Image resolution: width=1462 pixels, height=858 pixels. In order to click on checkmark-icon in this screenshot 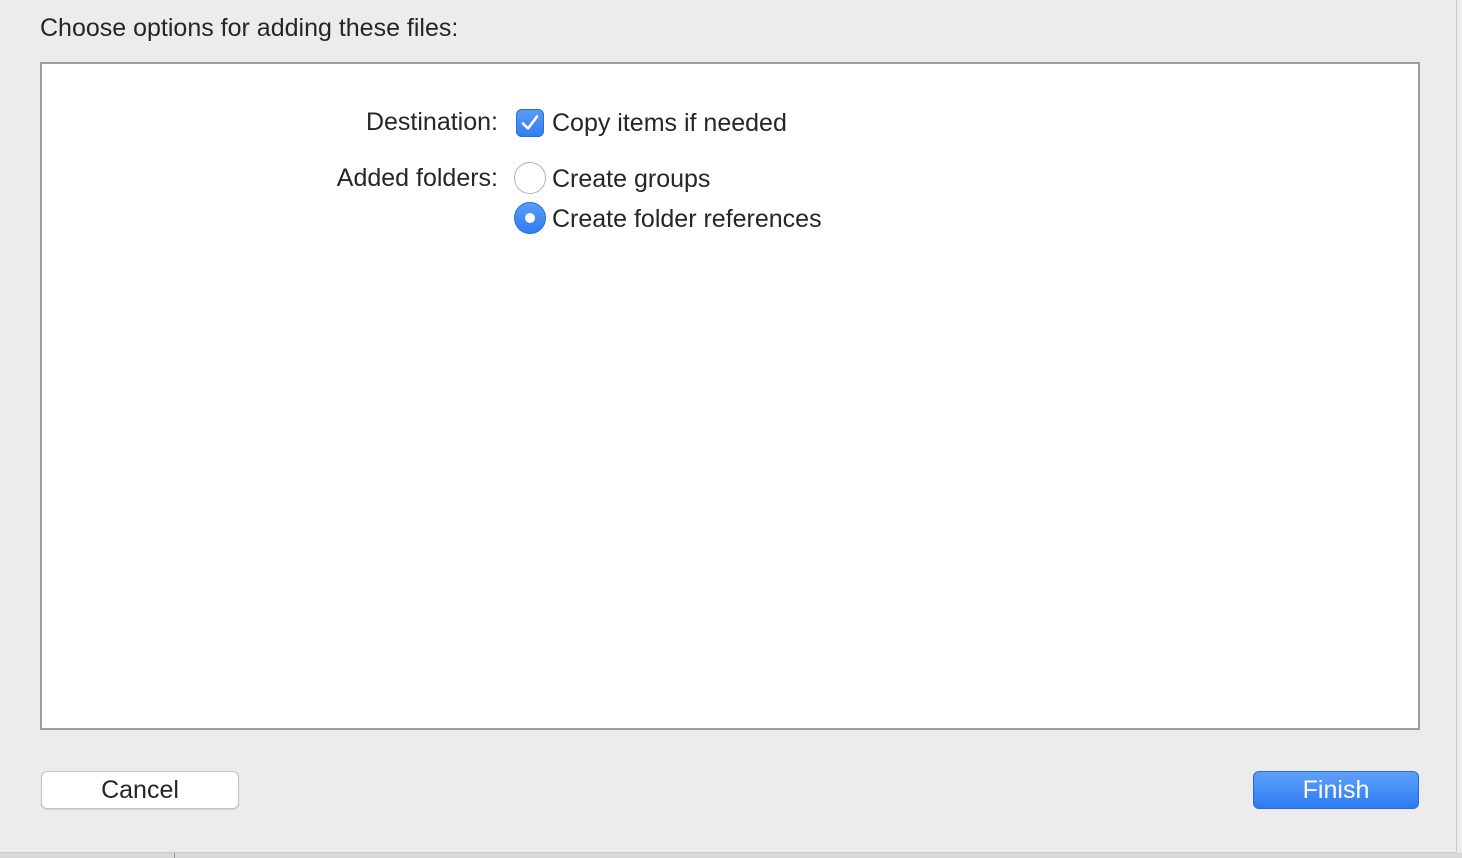, I will do `click(530, 122)`.